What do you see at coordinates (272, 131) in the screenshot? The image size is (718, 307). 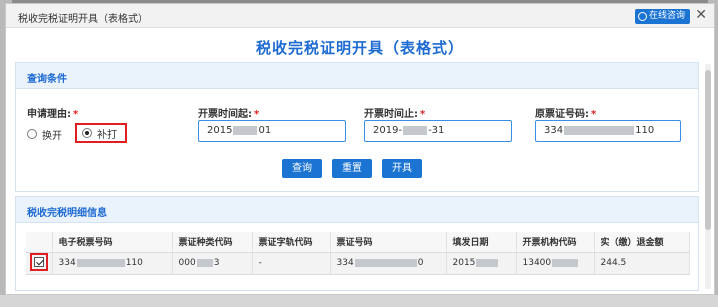 I see `start-date-input: 2015 01` at bounding box center [272, 131].